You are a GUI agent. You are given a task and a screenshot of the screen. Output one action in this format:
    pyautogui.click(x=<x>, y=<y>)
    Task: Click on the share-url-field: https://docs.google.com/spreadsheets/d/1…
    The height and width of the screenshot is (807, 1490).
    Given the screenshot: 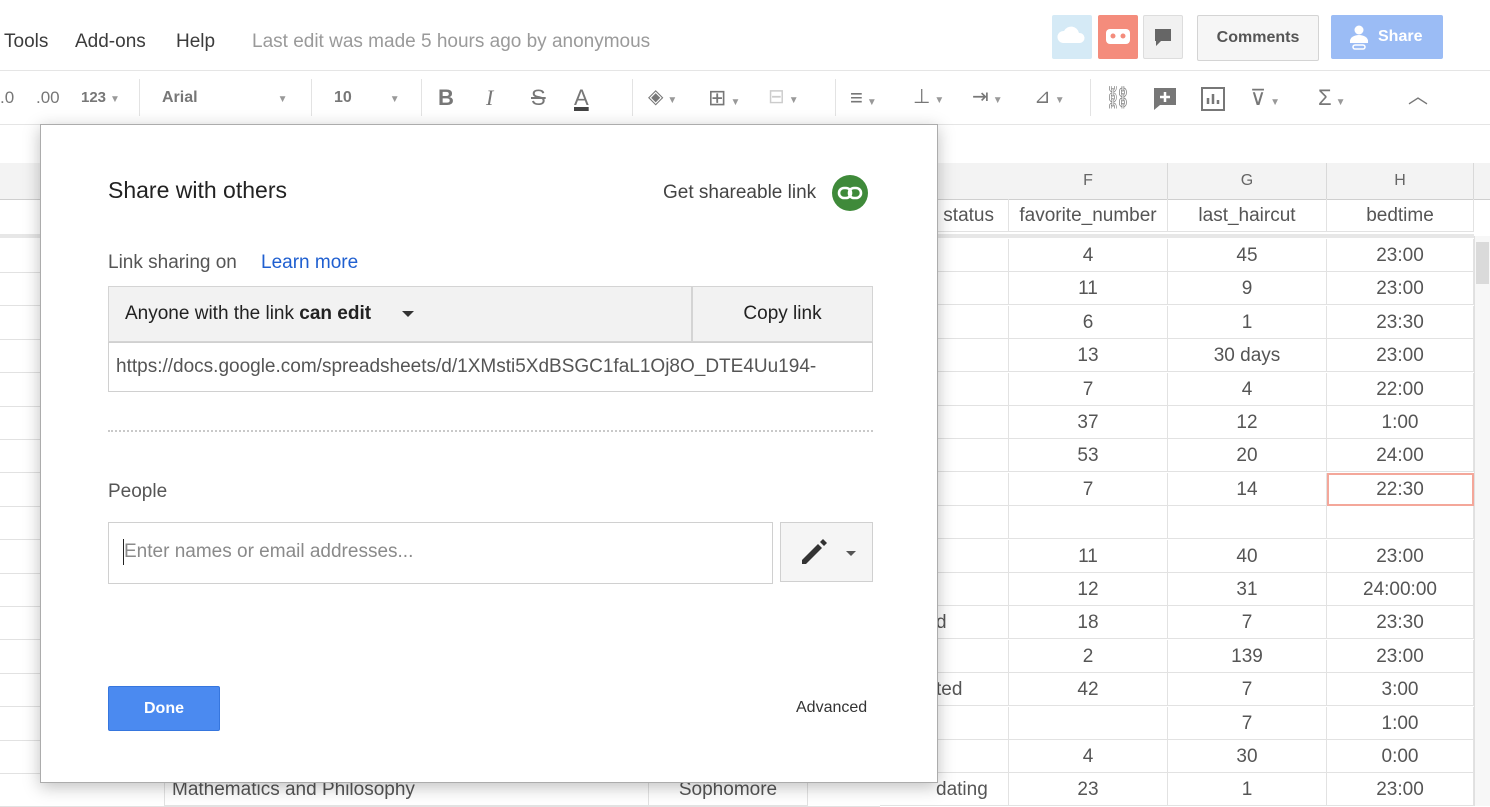 What is the action you would take?
    pyautogui.click(x=490, y=367)
    